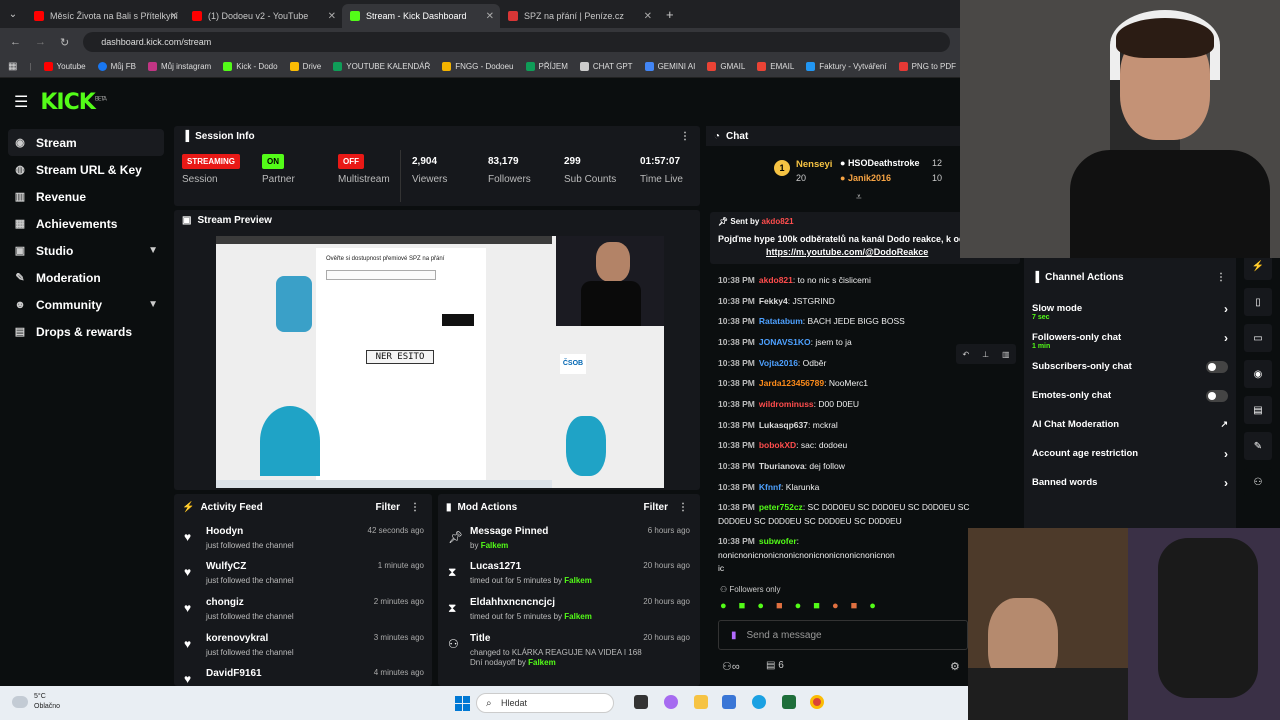 This screenshot has width=1280, height=720. Describe the element at coordinates (1006, 354) in the screenshot. I see `delete-icon: ▥` at that location.